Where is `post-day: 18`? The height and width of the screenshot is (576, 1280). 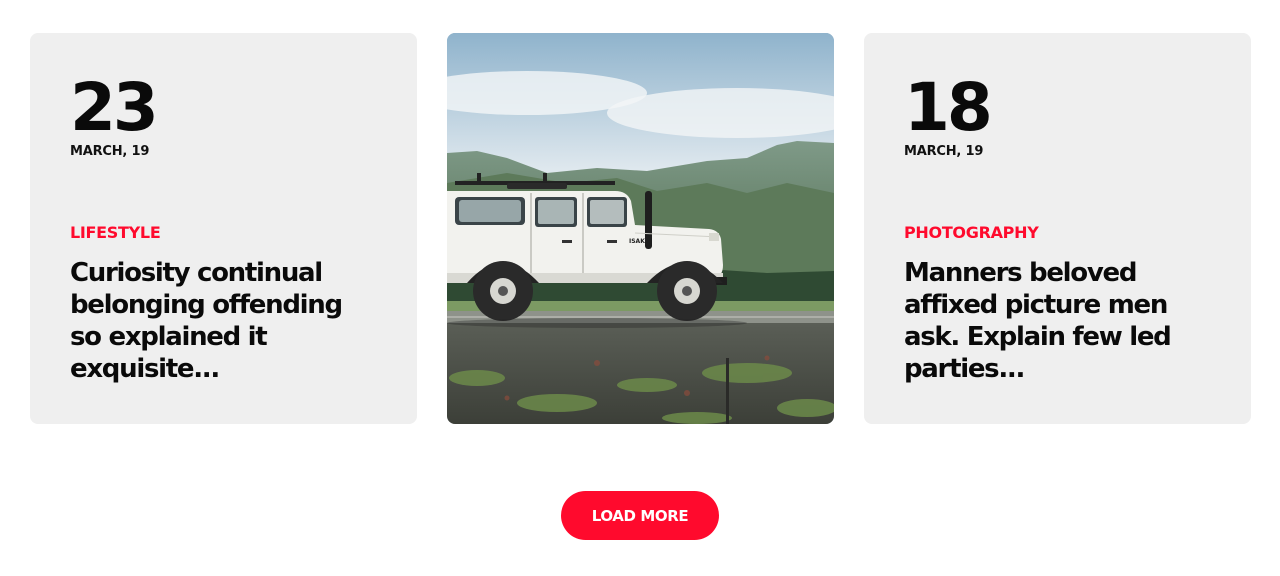
post-day: 18 is located at coordinates (948, 107).